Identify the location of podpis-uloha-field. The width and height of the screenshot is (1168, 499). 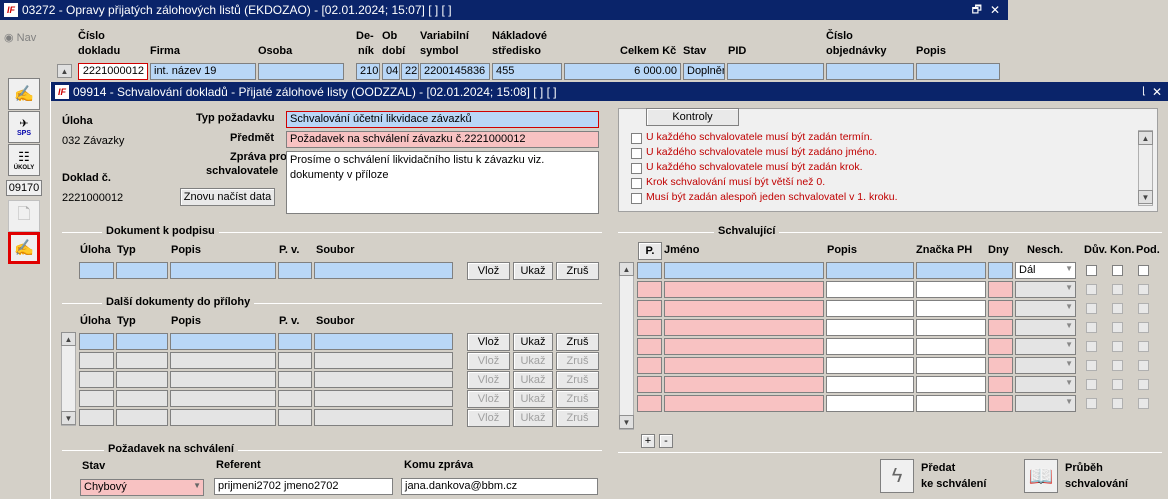
(96, 270).